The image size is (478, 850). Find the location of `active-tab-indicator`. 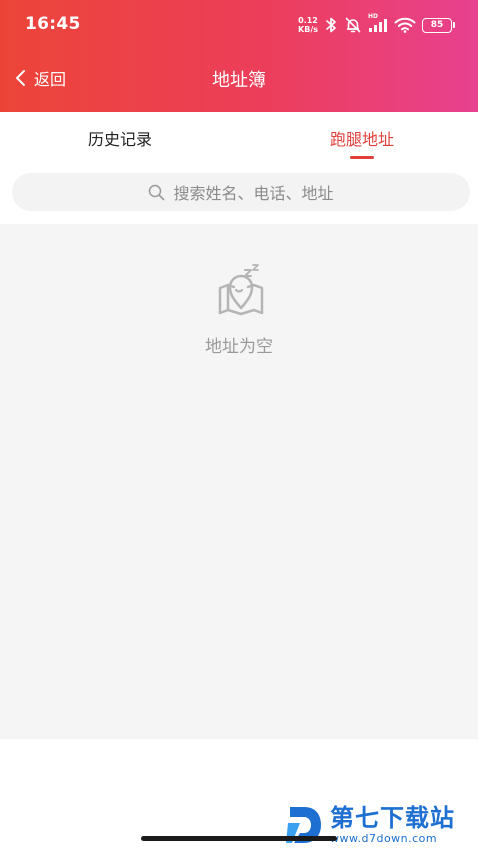

active-tab-indicator is located at coordinates (362, 157).